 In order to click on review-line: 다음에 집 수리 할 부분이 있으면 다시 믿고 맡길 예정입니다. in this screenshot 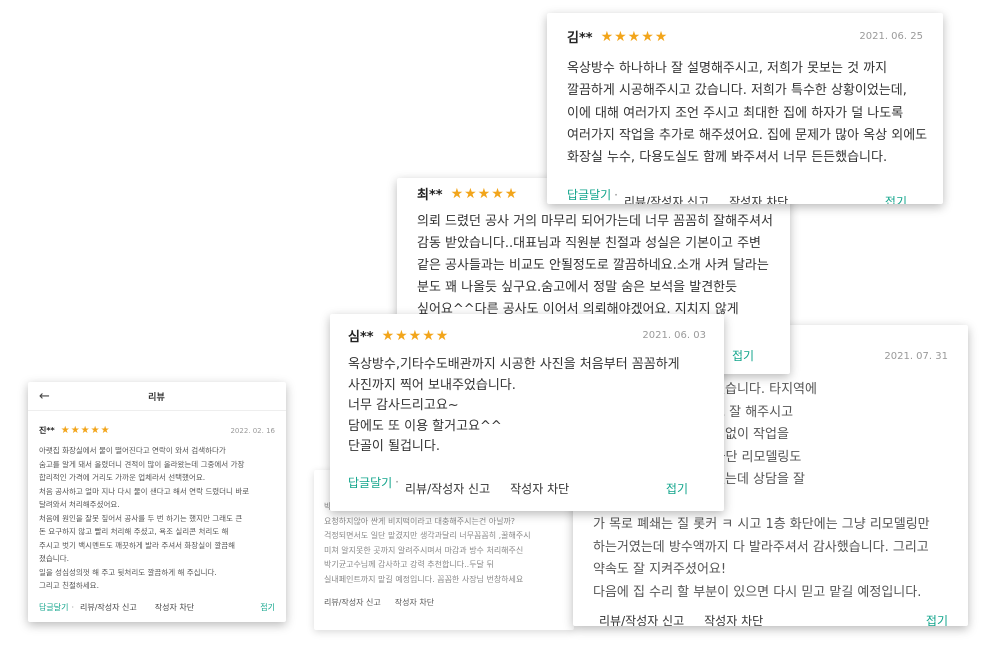, I will do `click(757, 592)`.